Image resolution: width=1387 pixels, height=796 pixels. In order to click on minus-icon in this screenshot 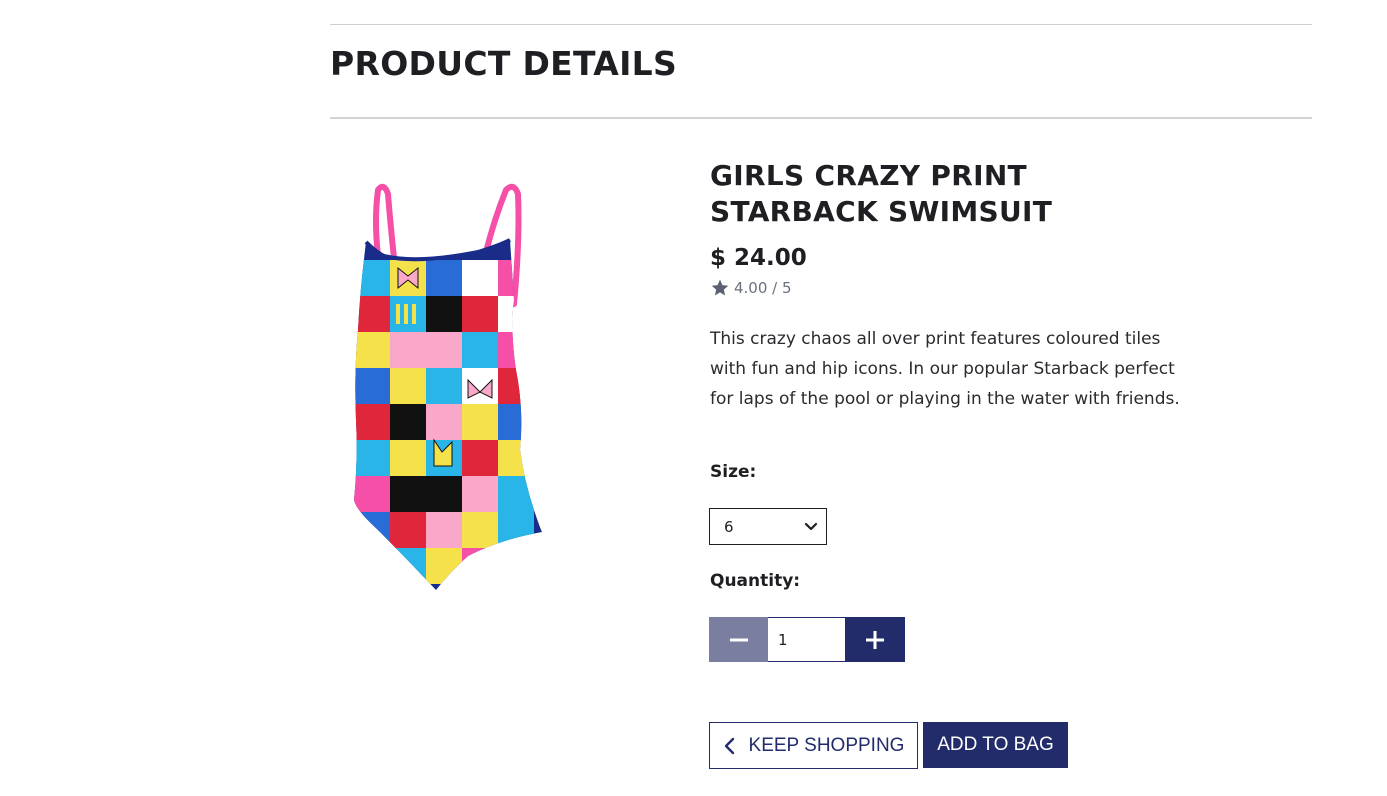, I will do `click(738, 639)`.